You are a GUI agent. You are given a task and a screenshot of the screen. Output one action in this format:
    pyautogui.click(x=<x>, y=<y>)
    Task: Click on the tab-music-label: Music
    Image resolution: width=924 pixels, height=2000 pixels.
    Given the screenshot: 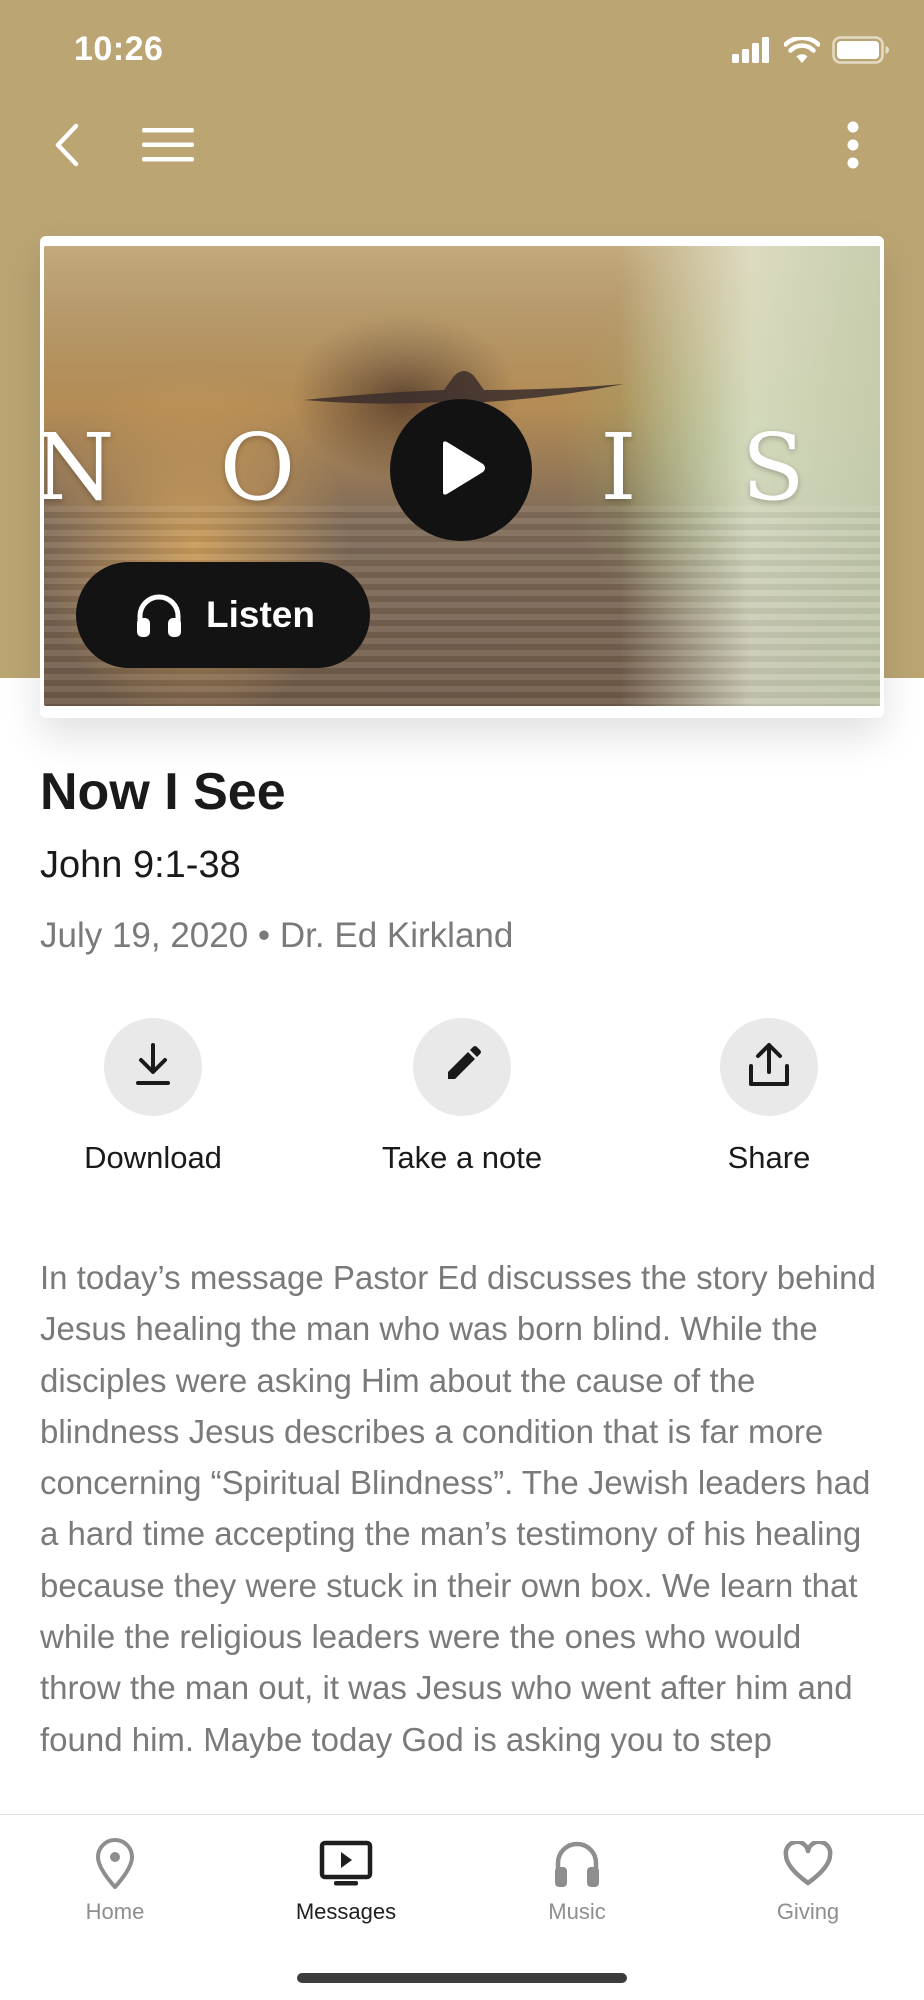 What is the action you would take?
    pyautogui.click(x=577, y=1911)
    